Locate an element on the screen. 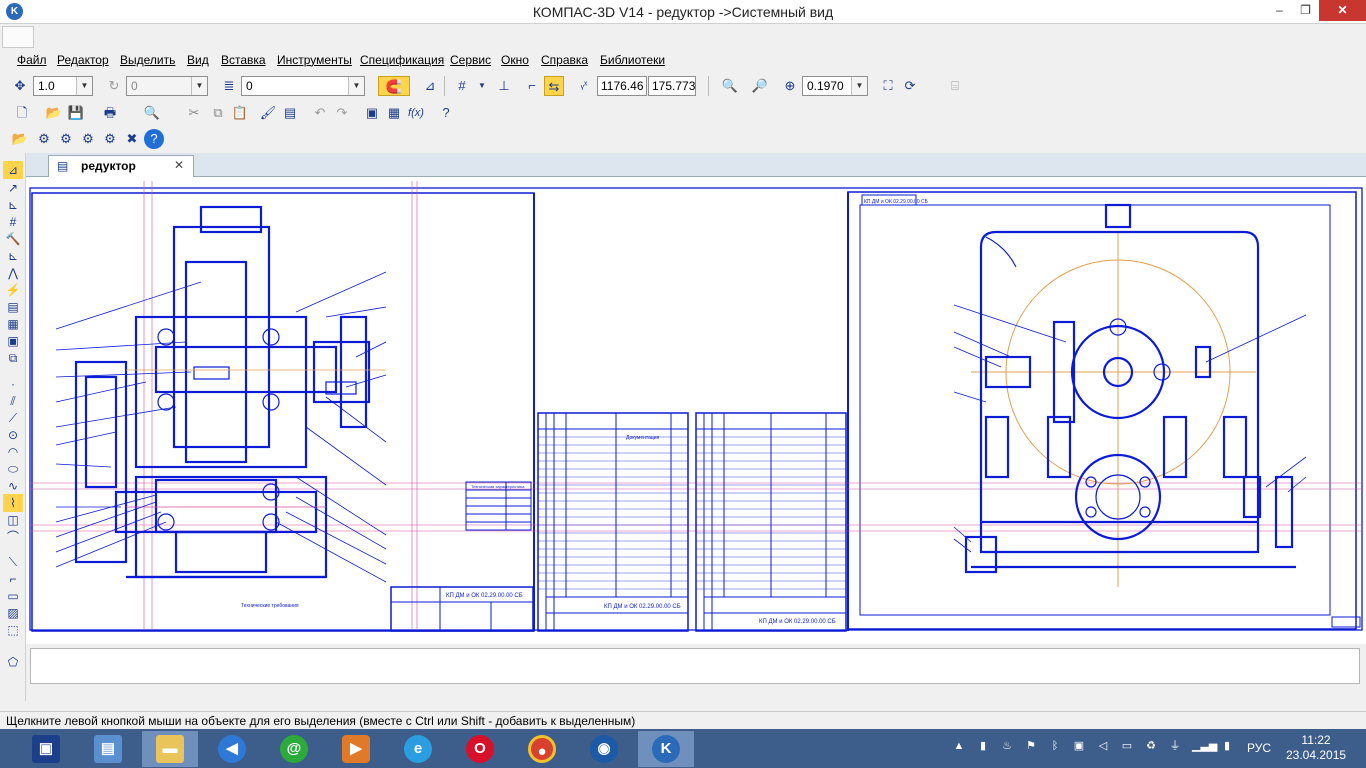  aux-line-icon: ⫽ is located at coordinates (13, 401).